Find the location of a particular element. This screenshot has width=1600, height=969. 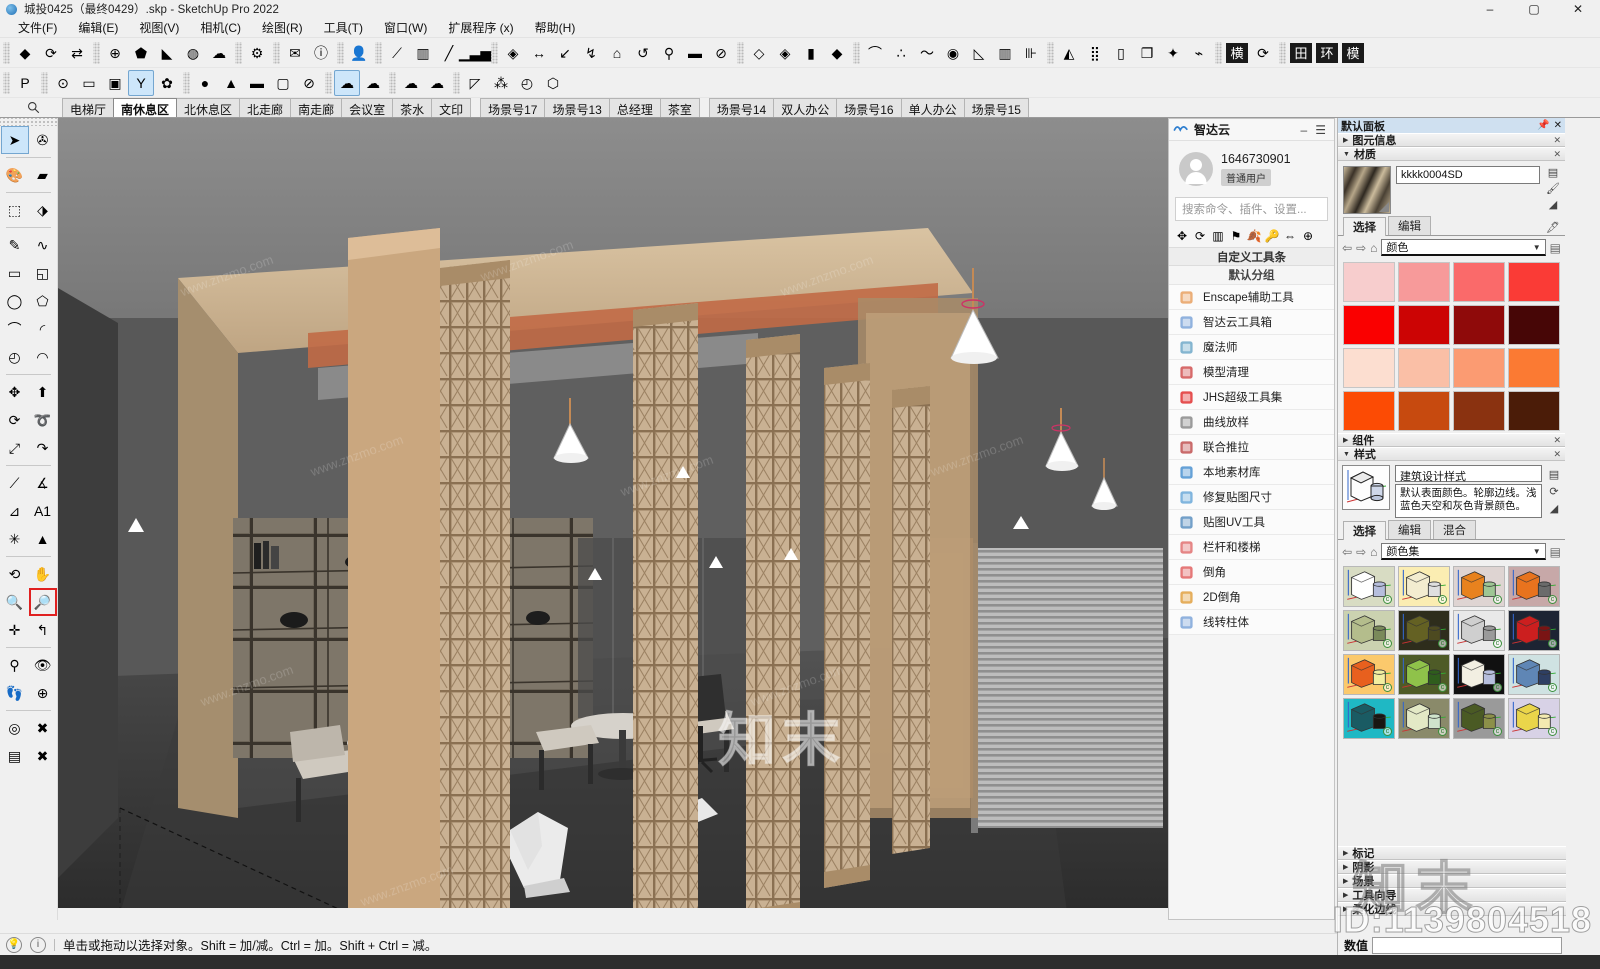

scale-tool-icon: ⤢ is located at coordinates (15, 448).